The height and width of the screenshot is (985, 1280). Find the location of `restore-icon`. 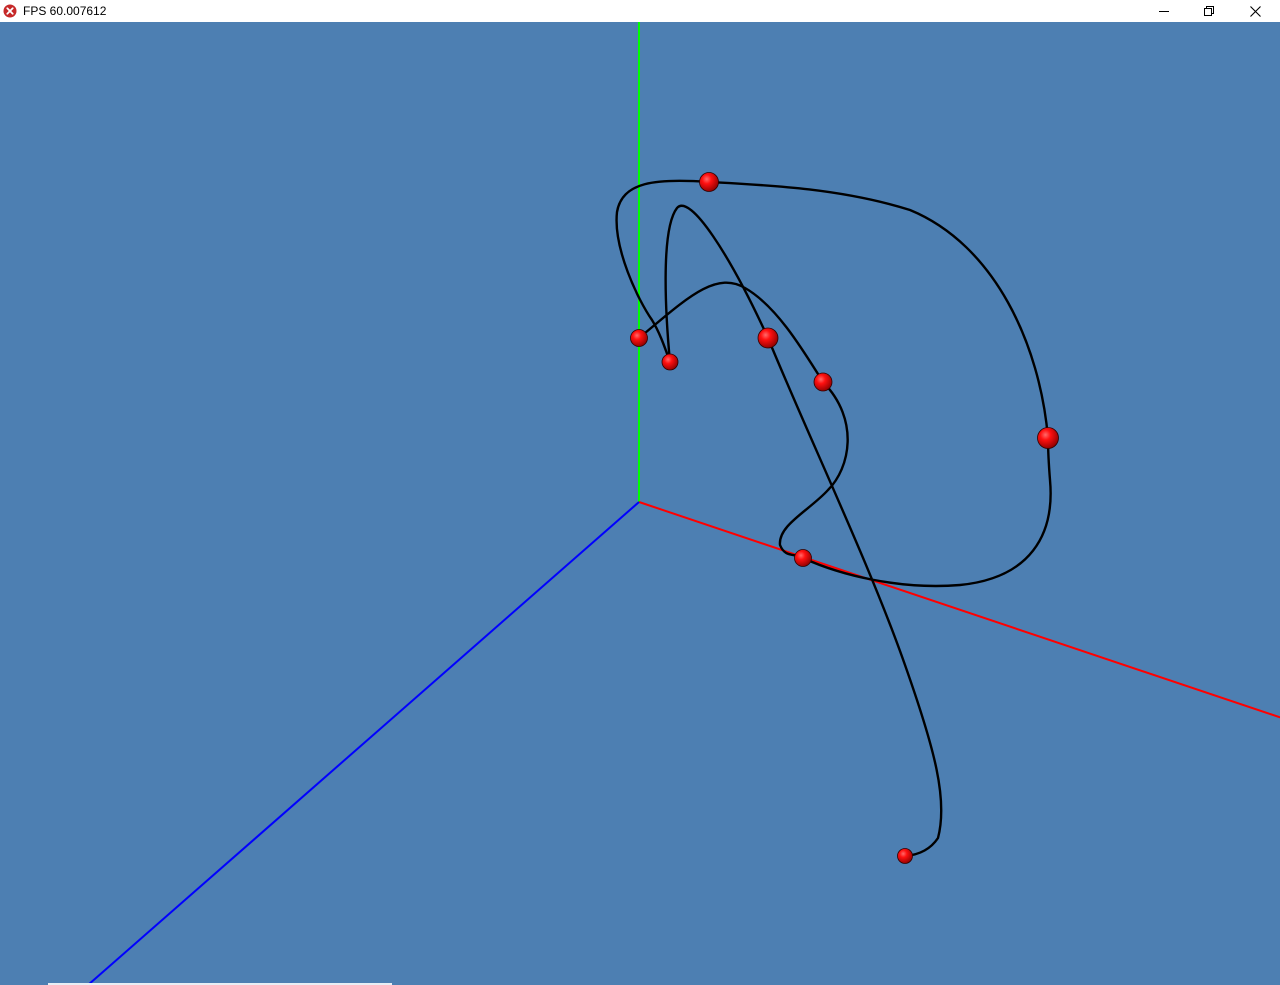

restore-icon is located at coordinates (1209, 11).